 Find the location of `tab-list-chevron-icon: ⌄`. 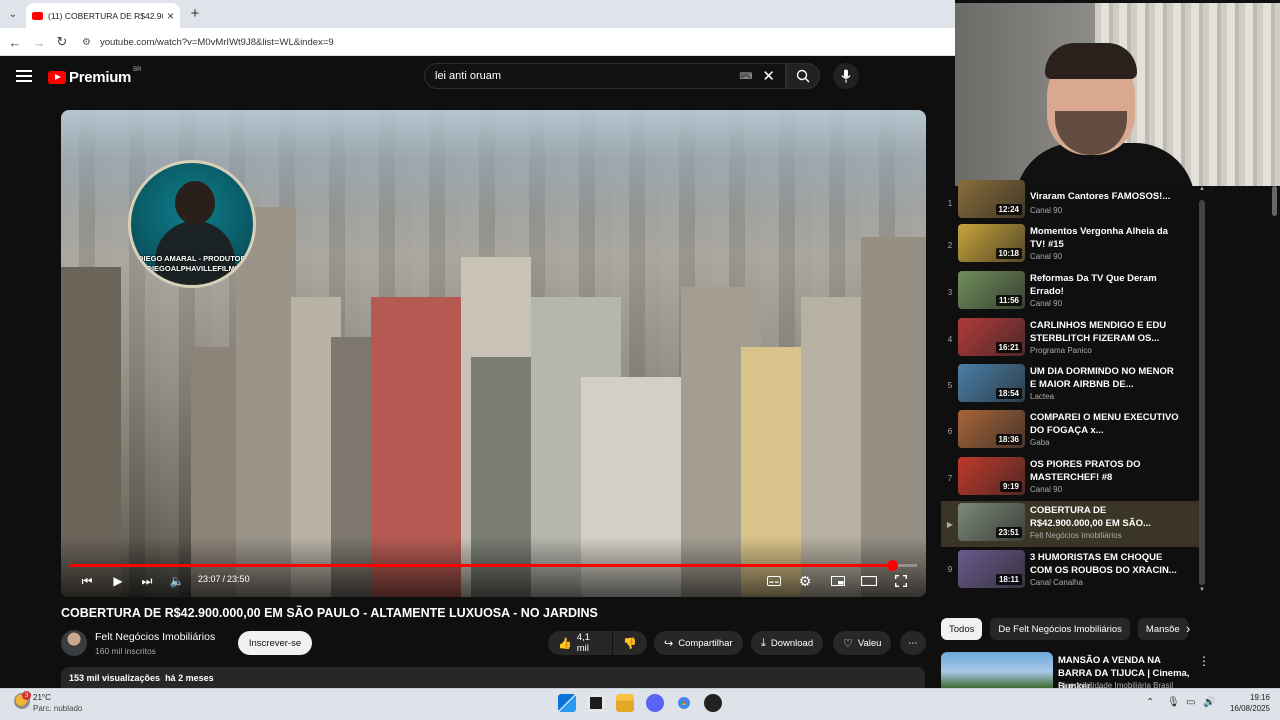

tab-list-chevron-icon: ⌄ is located at coordinates (13, 14).